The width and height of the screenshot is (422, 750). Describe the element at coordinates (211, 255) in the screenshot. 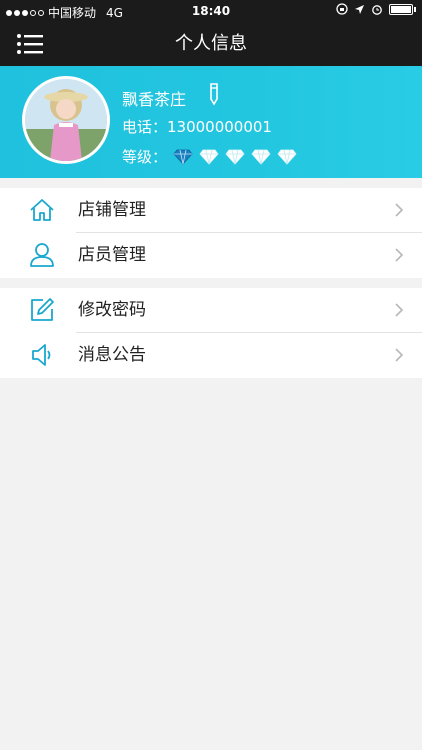

I see `menu-item-staff-management: 店员管理` at that location.